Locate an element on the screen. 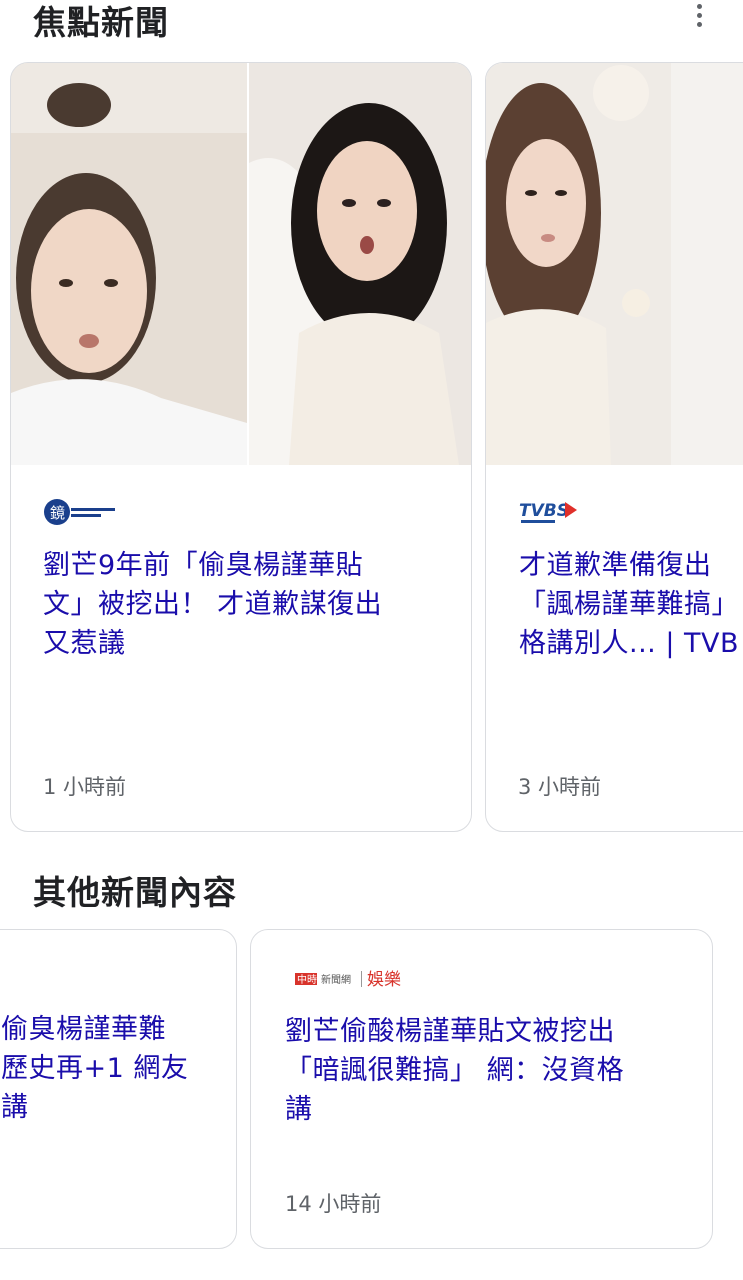  news-headline: 劉芒9年前「偷臭楊謹華貼 文」被挖出！ 才道歉謀復出 又惹議 is located at coordinates (250, 604).